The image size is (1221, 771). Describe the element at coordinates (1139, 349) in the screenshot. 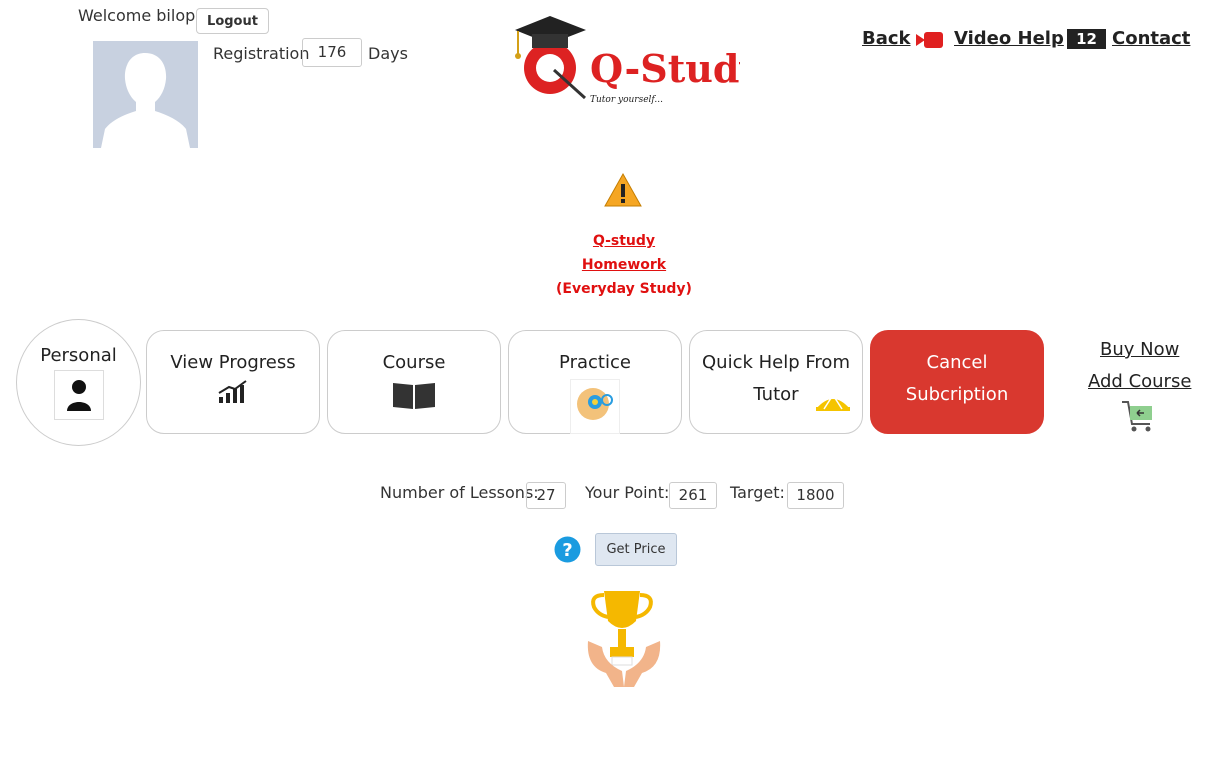

I see `buy-now-link: Buy Now` at that location.